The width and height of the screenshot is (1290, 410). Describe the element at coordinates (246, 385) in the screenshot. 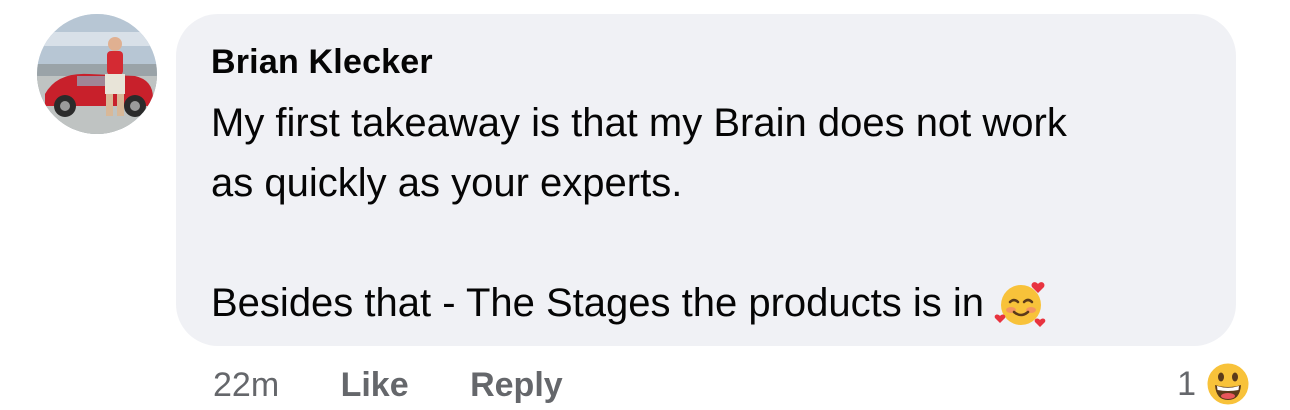

I see `comment-timestamp: 22m` at that location.